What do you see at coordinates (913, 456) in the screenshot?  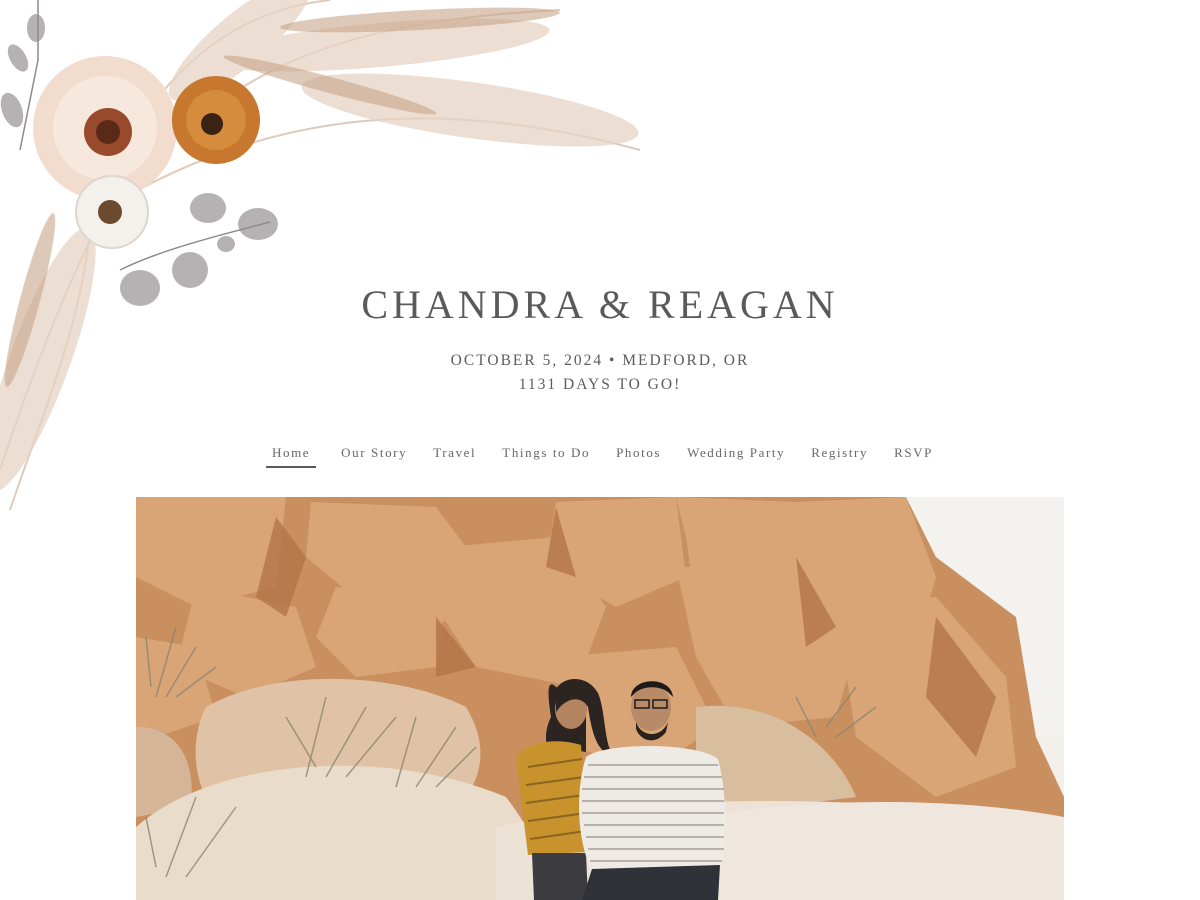 I see `nav-rsvp: RSVP` at bounding box center [913, 456].